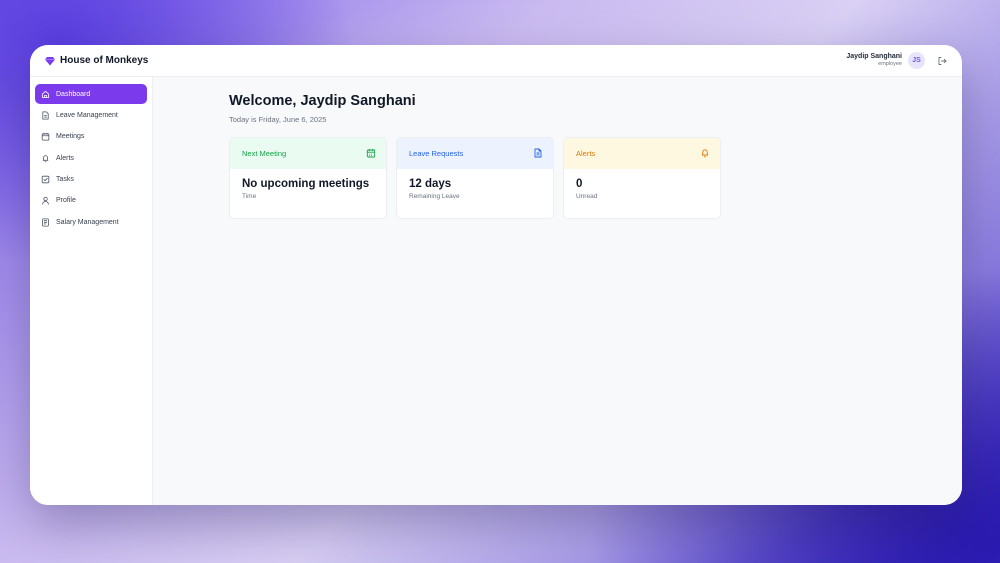  Describe the element at coordinates (942, 61) in the screenshot. I see `logout-icon` at that location.